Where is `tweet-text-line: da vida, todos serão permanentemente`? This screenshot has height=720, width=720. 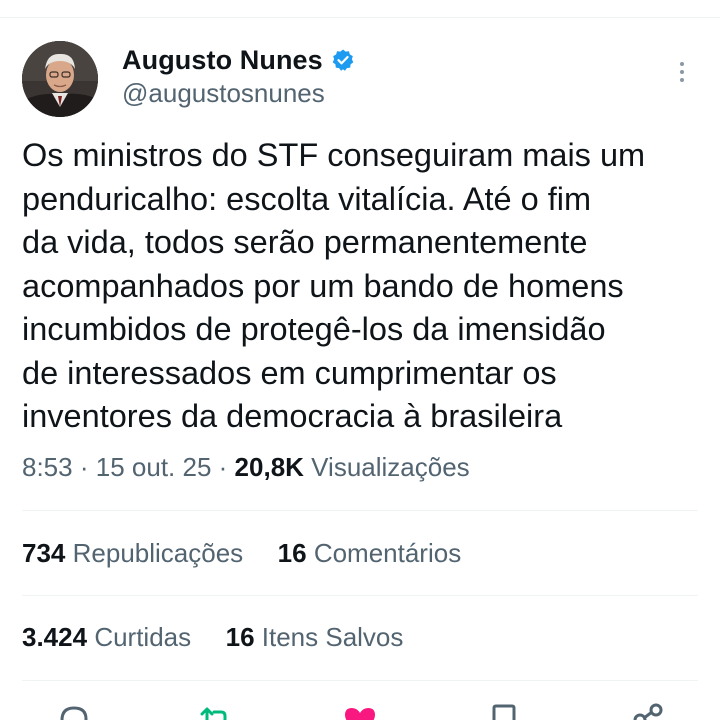
tweet-text-line: da vida, todos serão permanentemente is located at coordinates (305, 242).